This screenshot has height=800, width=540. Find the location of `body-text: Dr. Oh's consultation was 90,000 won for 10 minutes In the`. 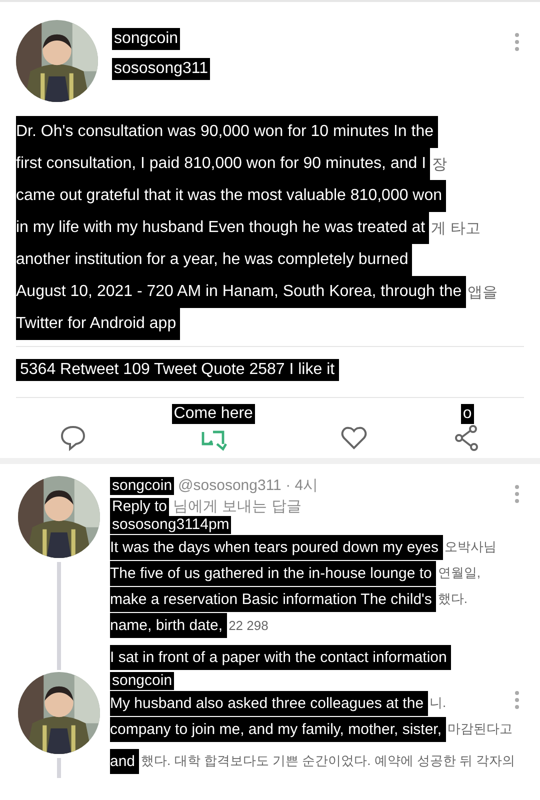

body-text: Dr. Oh's consultation was 90,000 won for 10 minutes In the is located at coordinates (227, 132).